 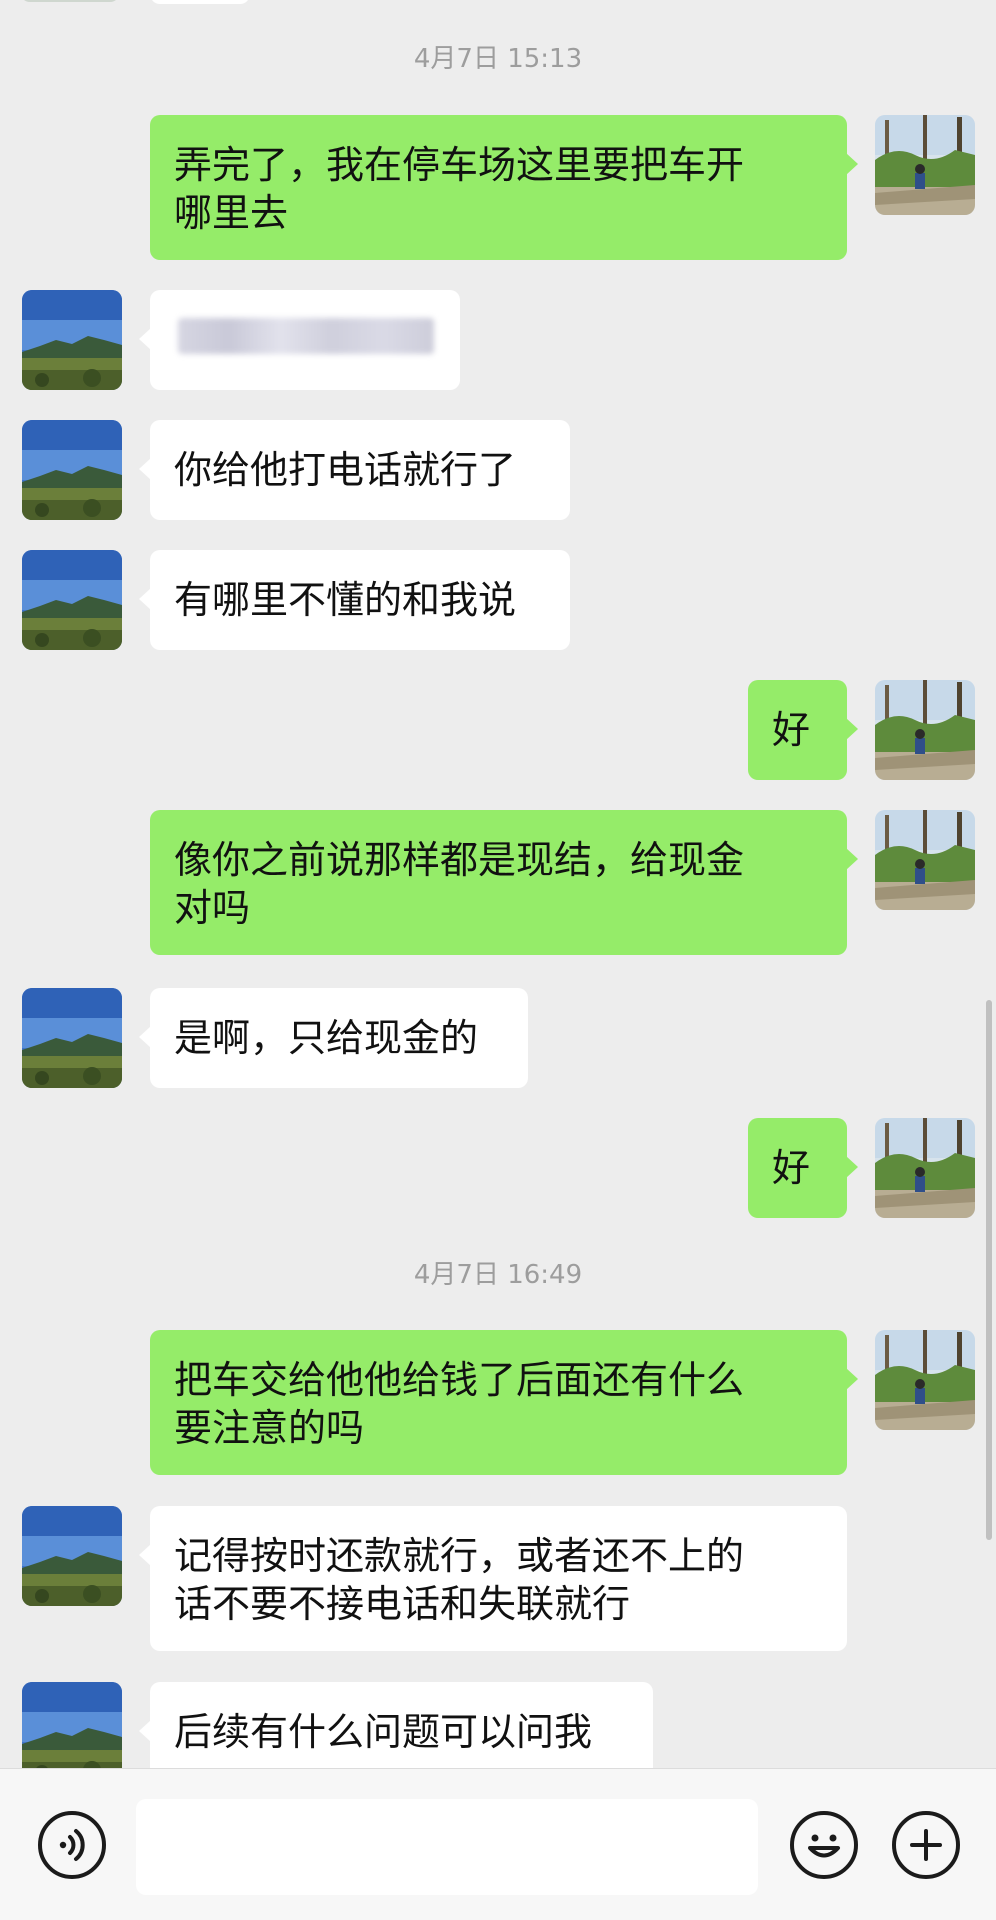 I want to click on input-bar, so click(x=498, y=1844).